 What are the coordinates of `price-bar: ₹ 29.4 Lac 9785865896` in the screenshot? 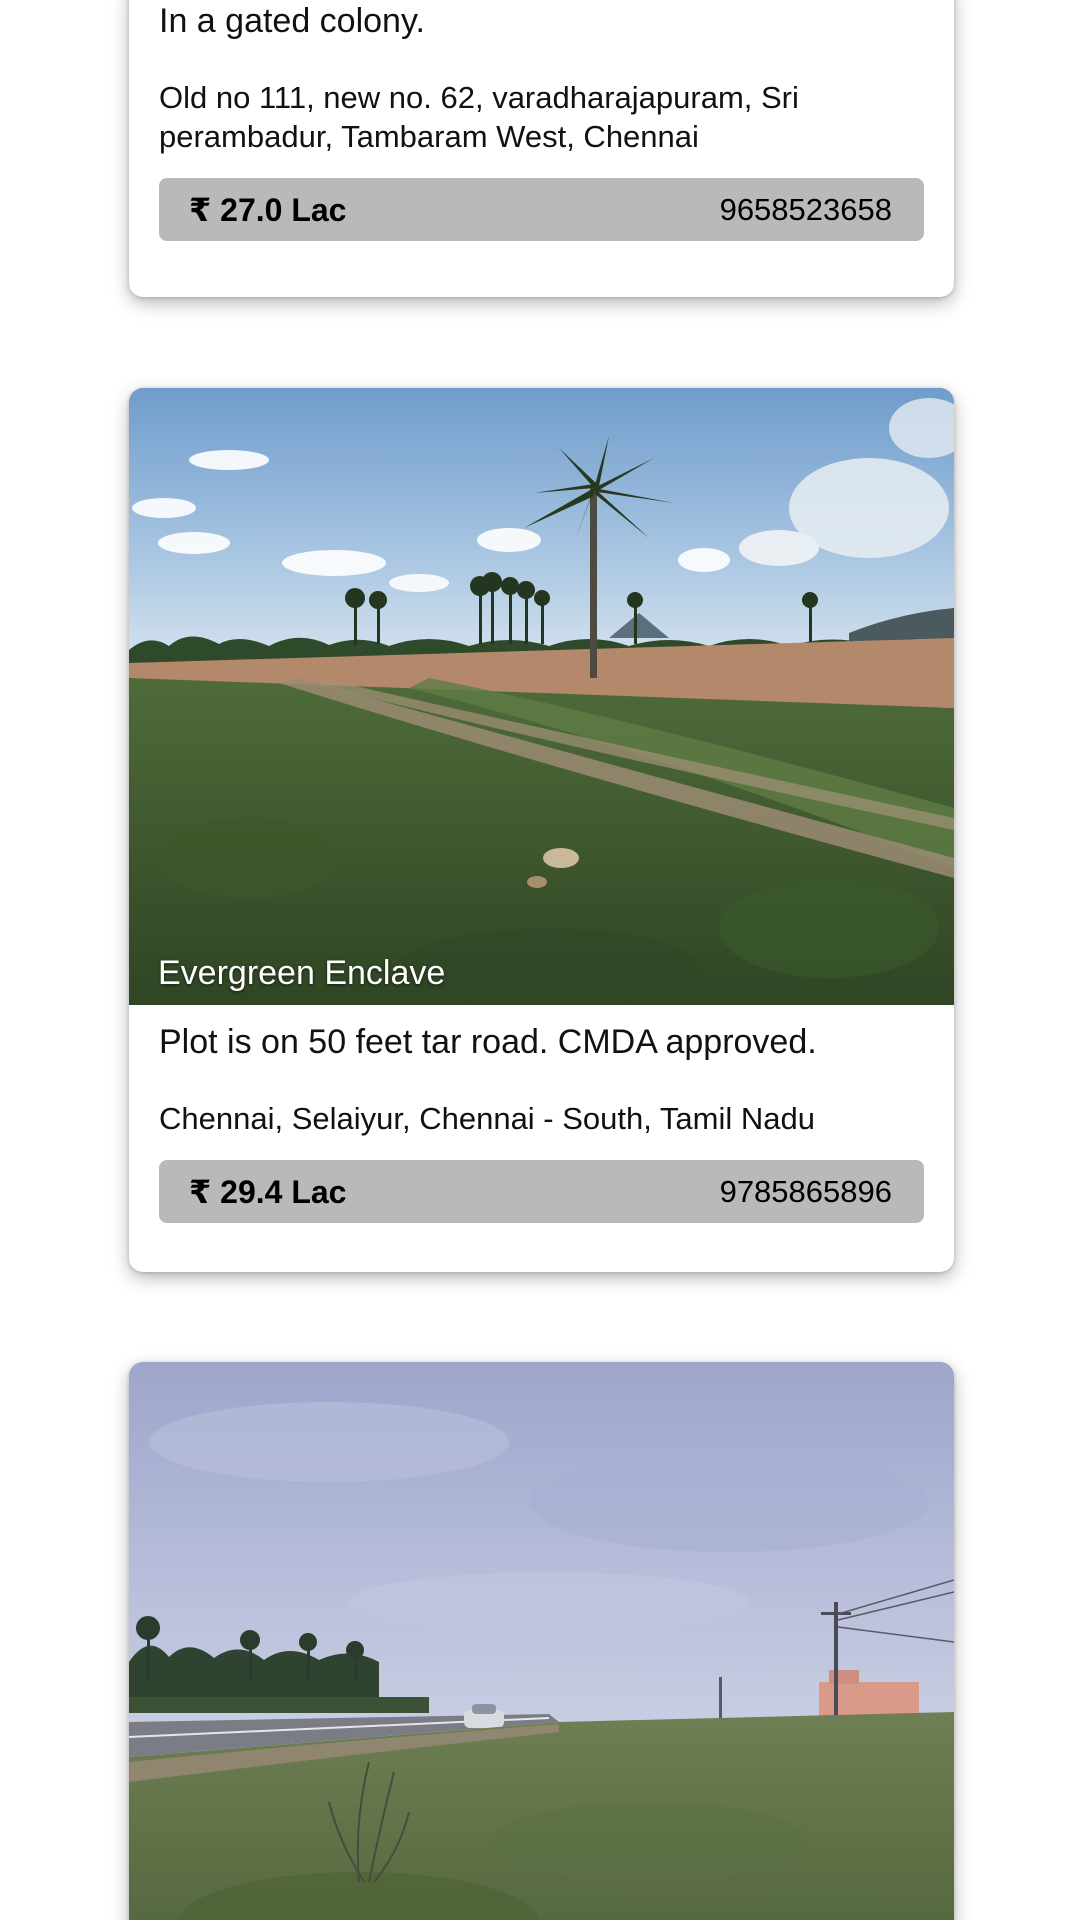 It's located at (541, 1191).